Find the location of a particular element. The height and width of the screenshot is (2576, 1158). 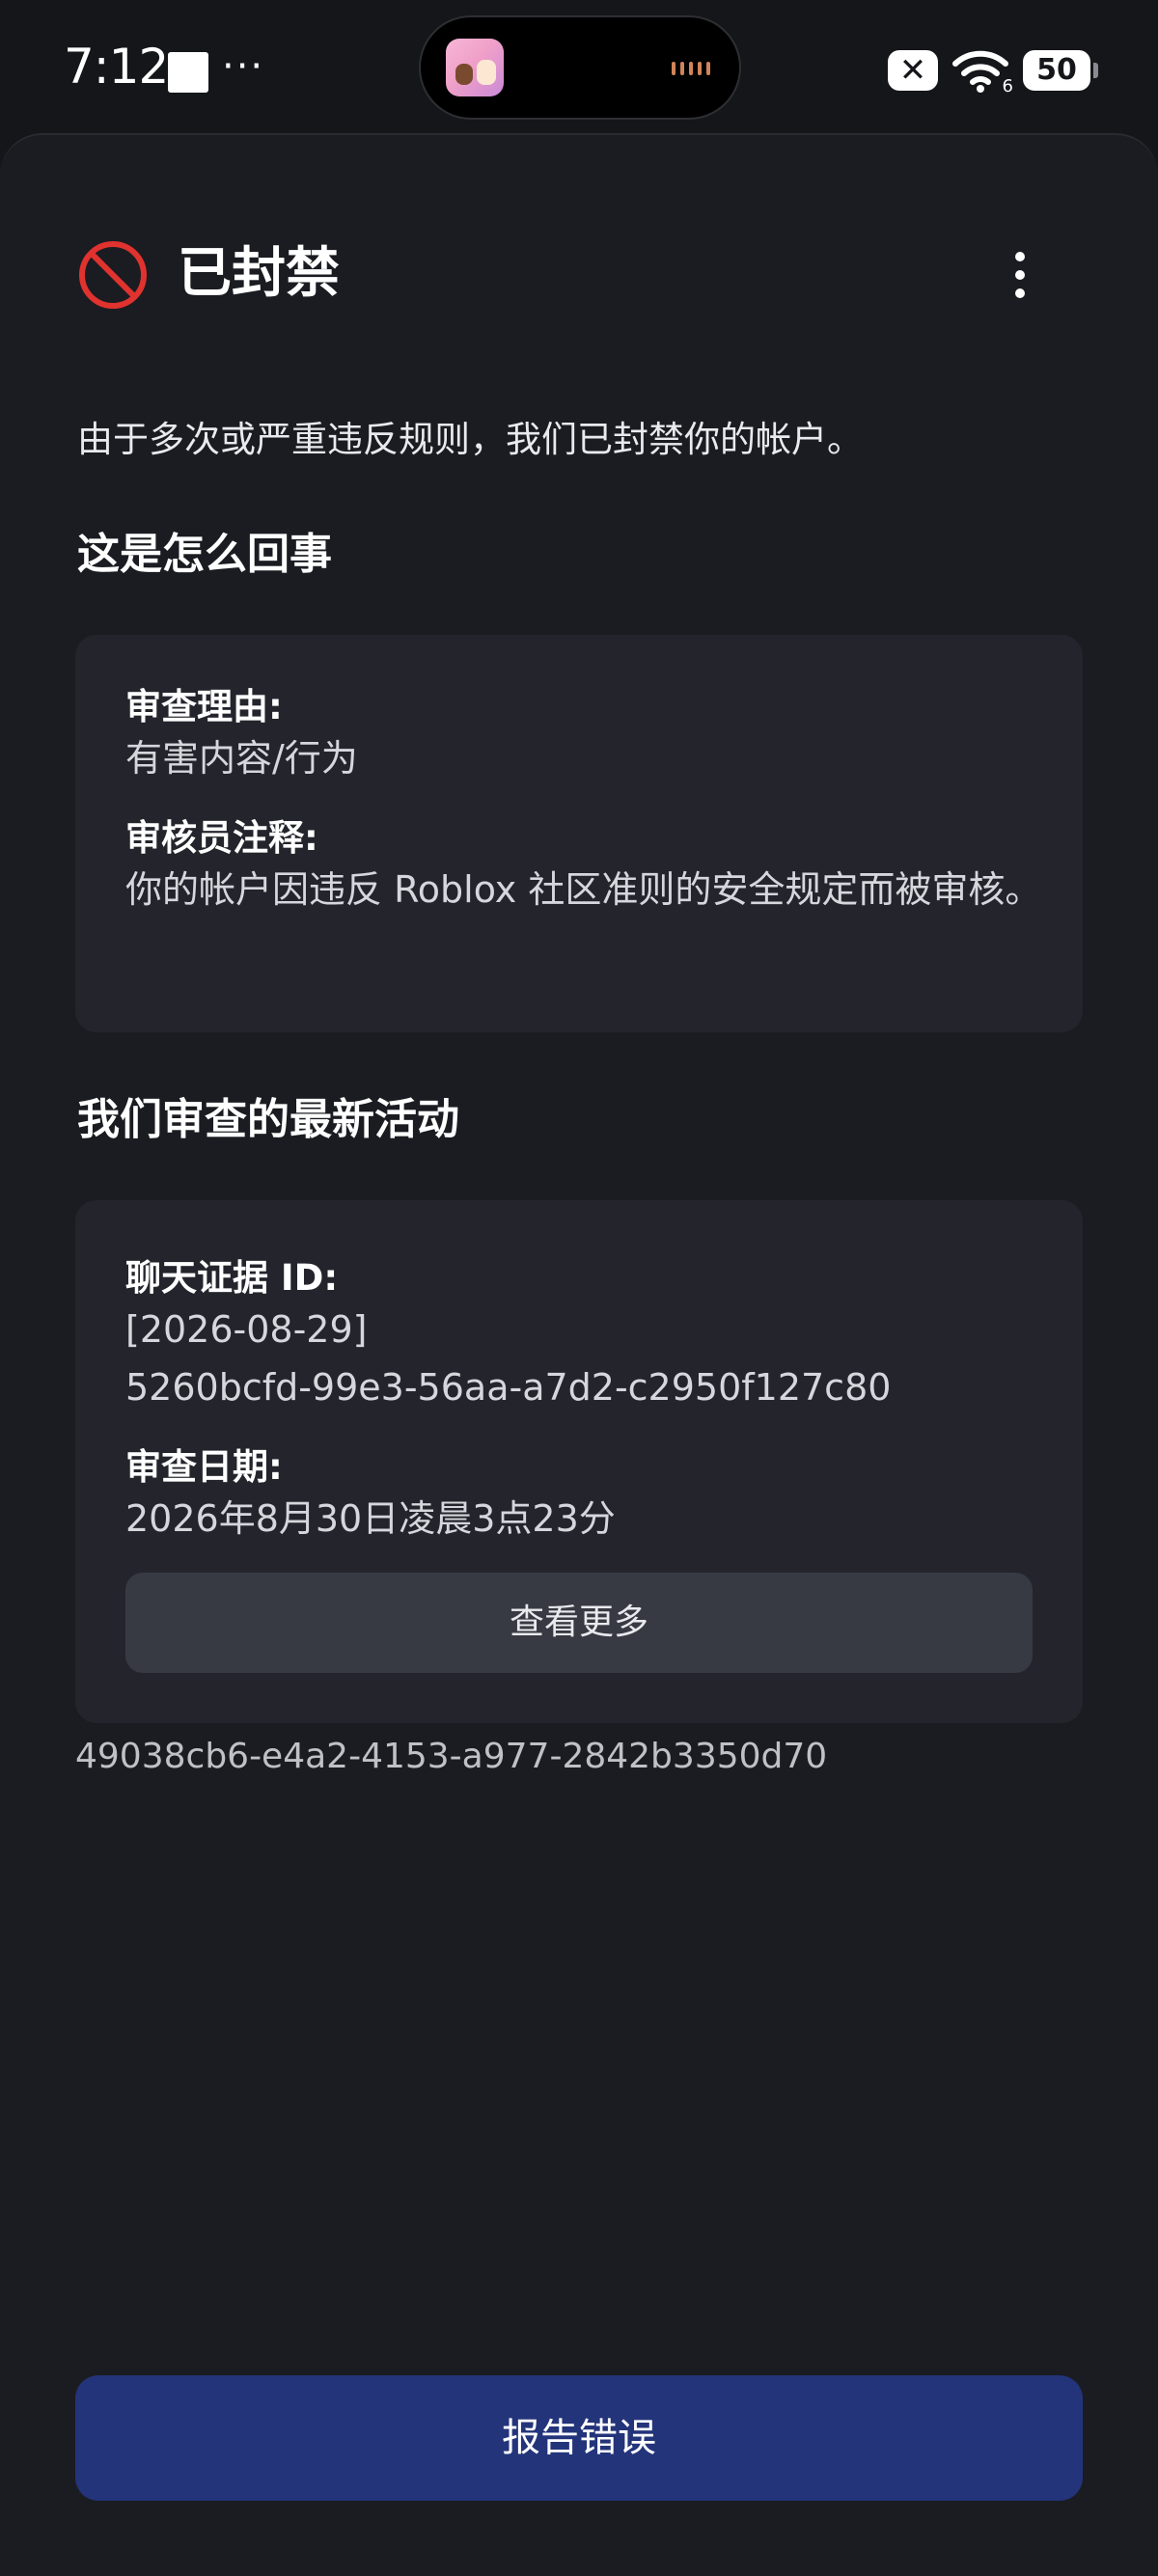

chat-evidence-id: 5260bcfd-99e3-56aa-a7d2-c2950f127c80 is located at coordinates (508, 1387).